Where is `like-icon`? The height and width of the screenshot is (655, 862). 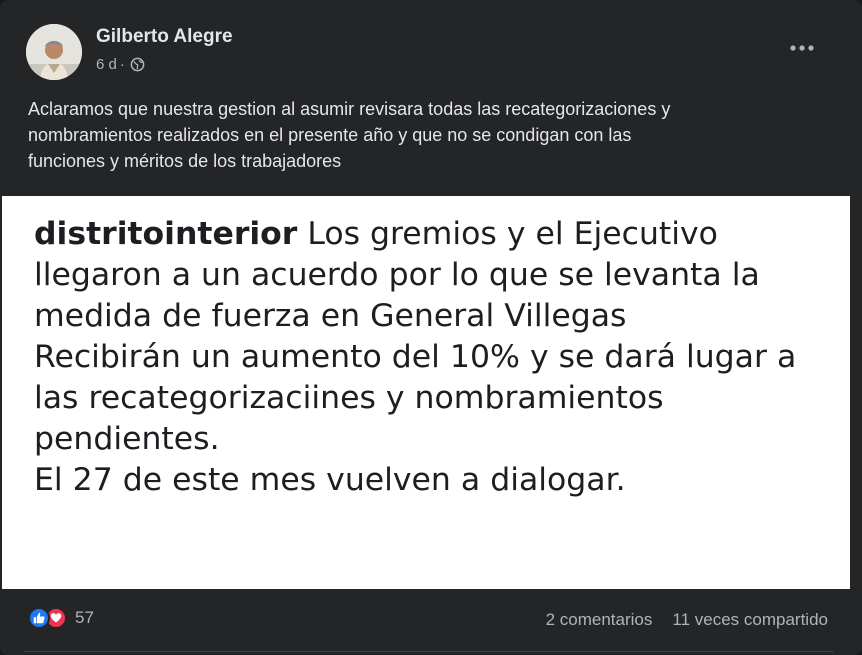 like-icon is located at coordinates (39, 618).